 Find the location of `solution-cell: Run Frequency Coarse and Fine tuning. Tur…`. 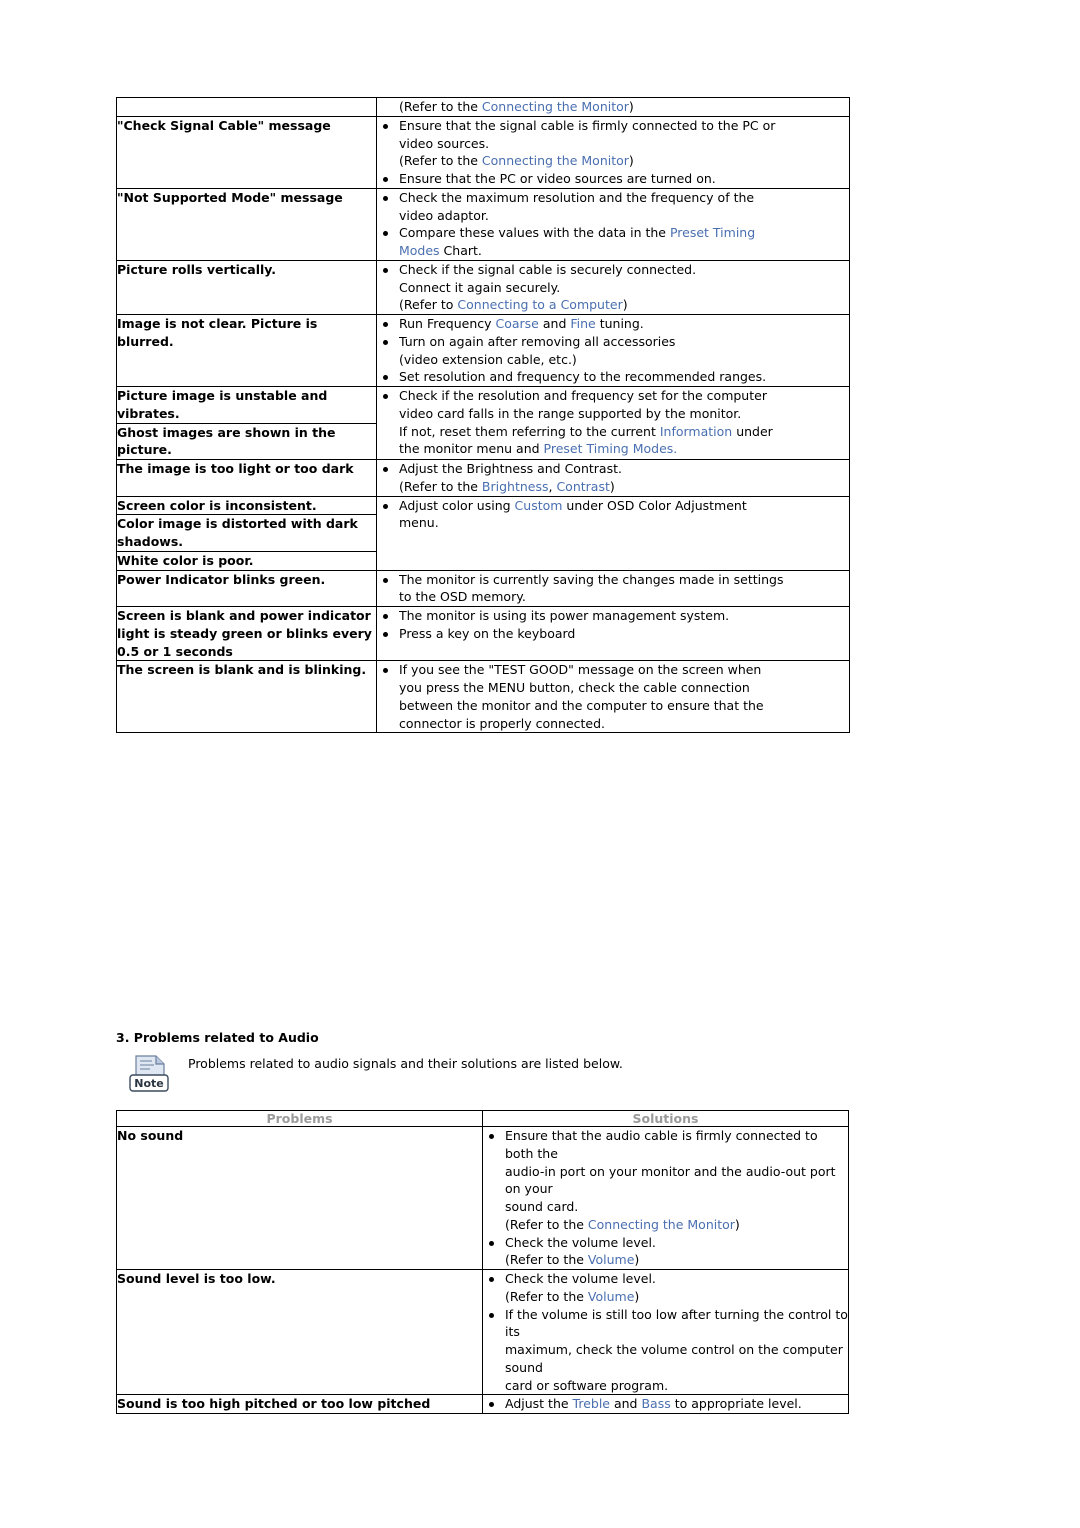

solution-cell: Run Frequency Coarse and Fine tuning. Tur… is located at coordinates (613, 350).